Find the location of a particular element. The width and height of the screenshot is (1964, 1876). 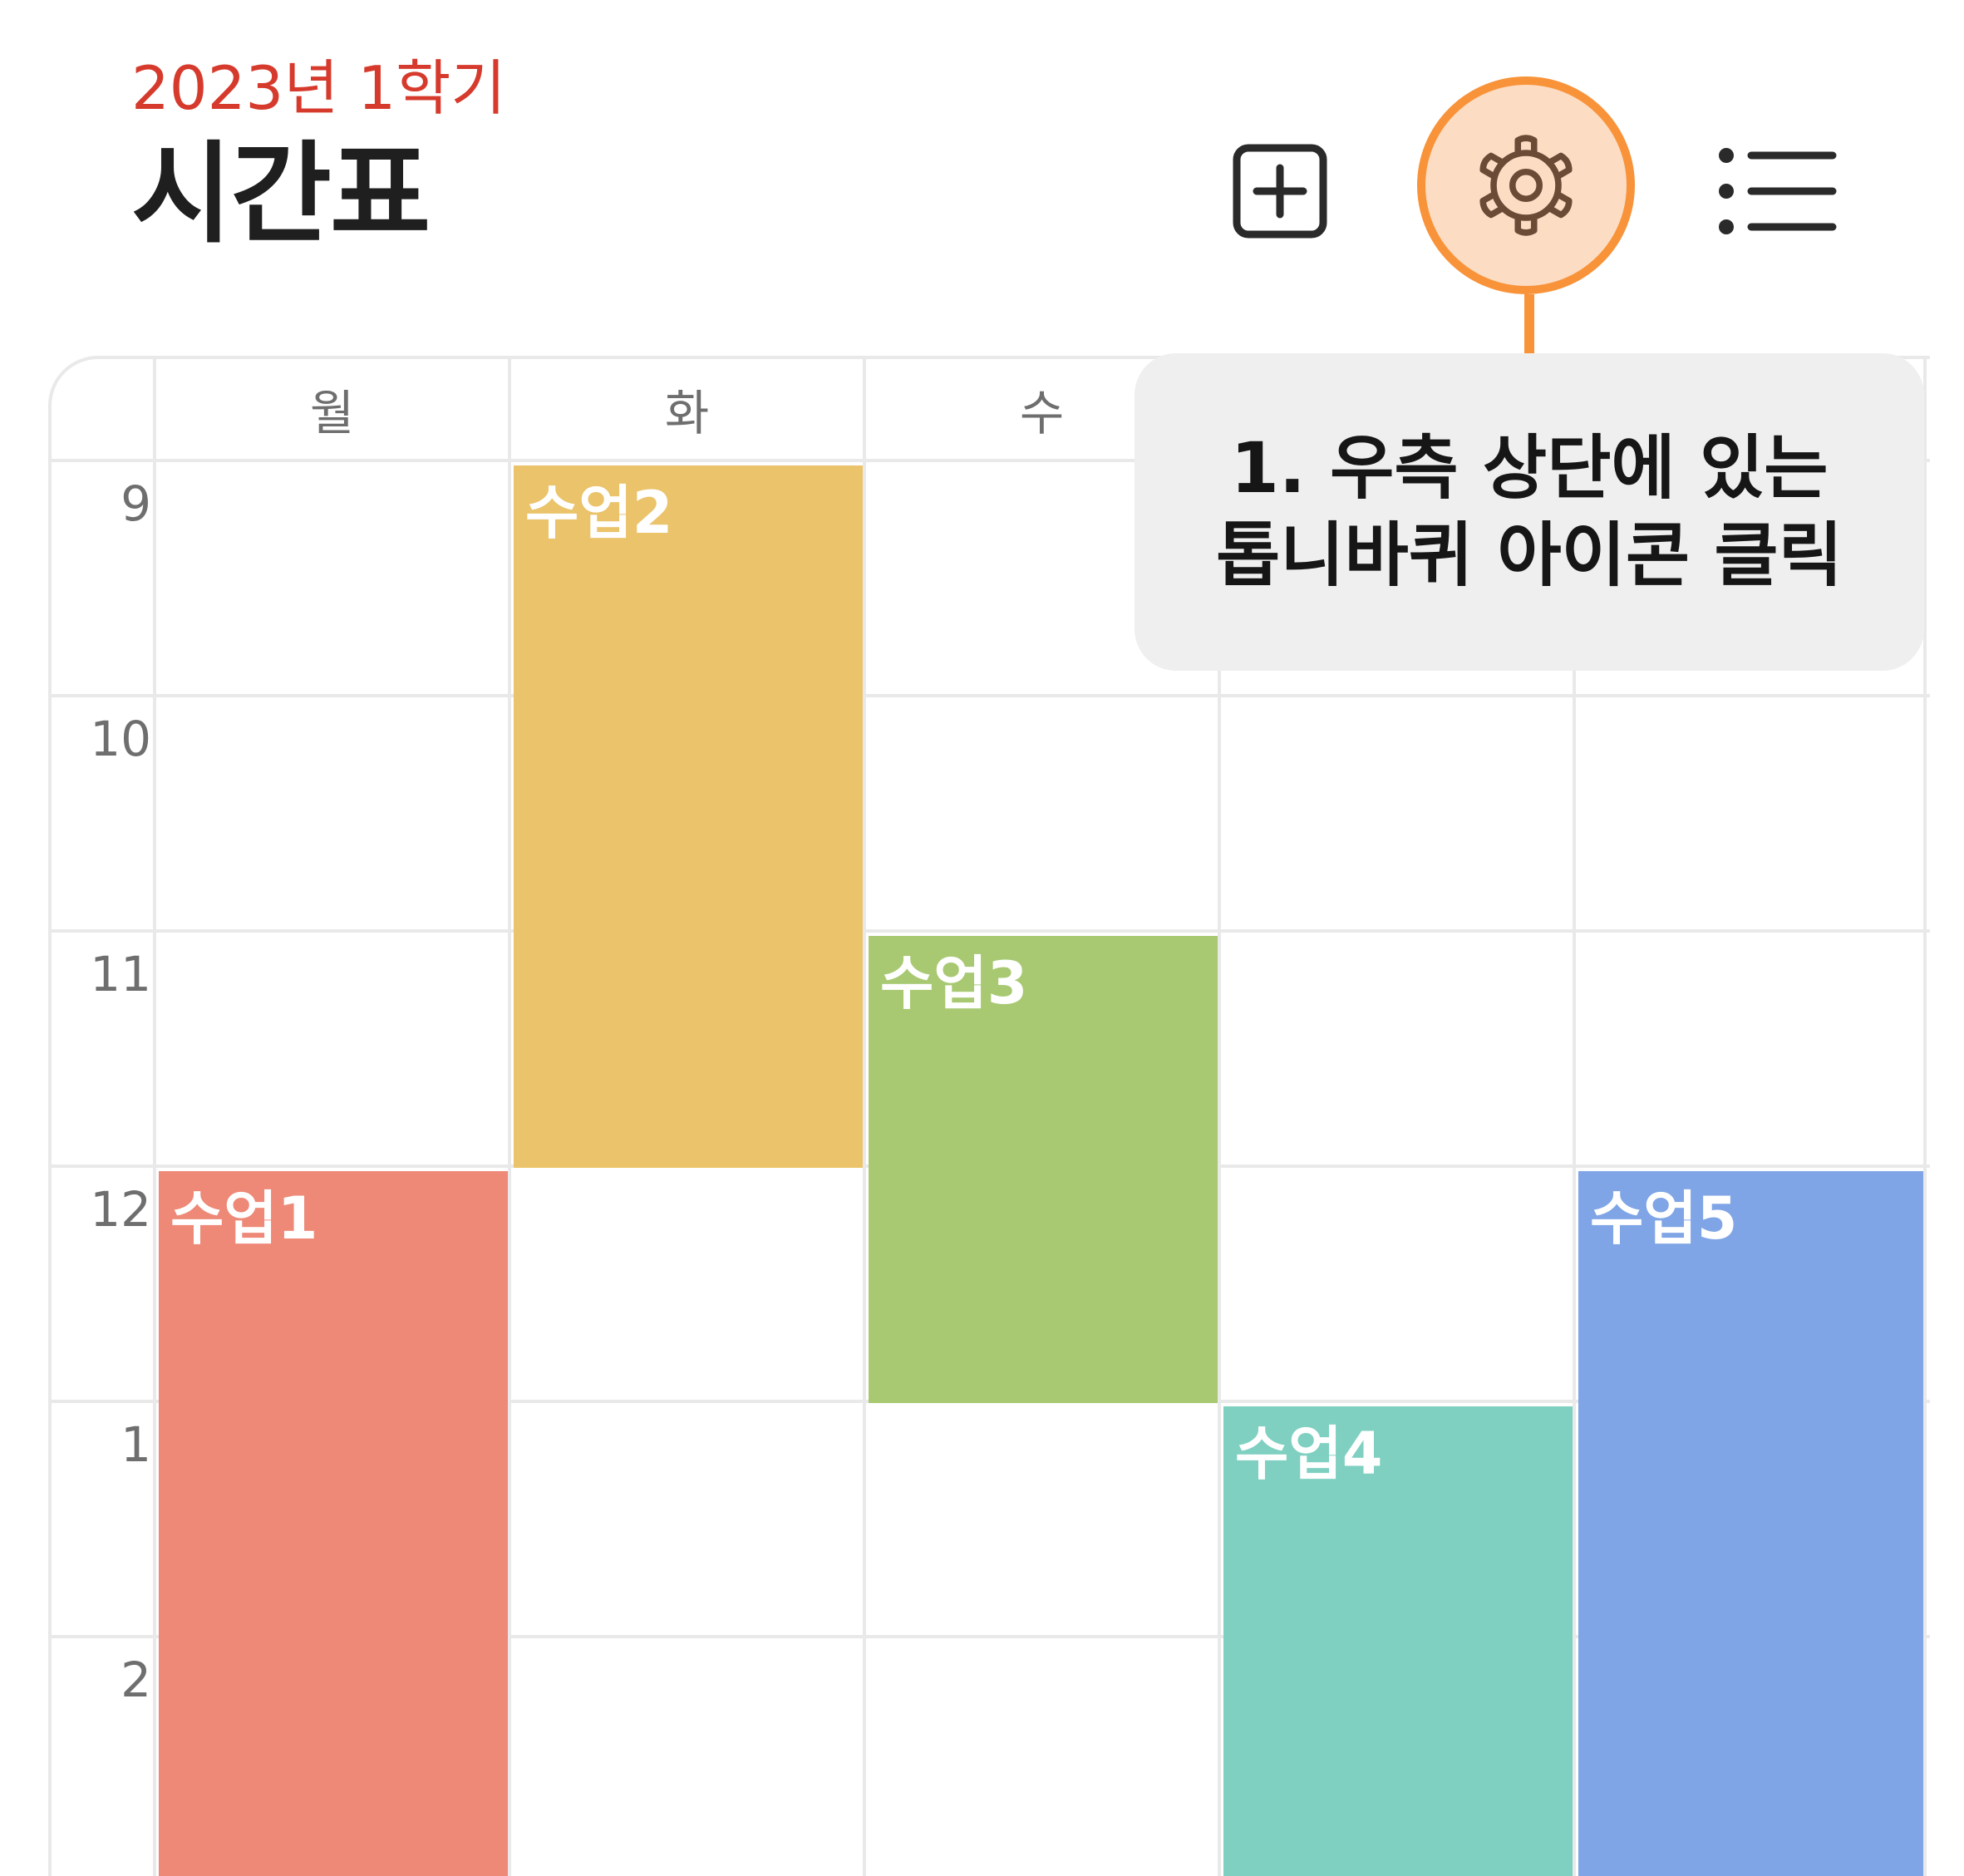

list-icon is located at coordinates (1778, 191).